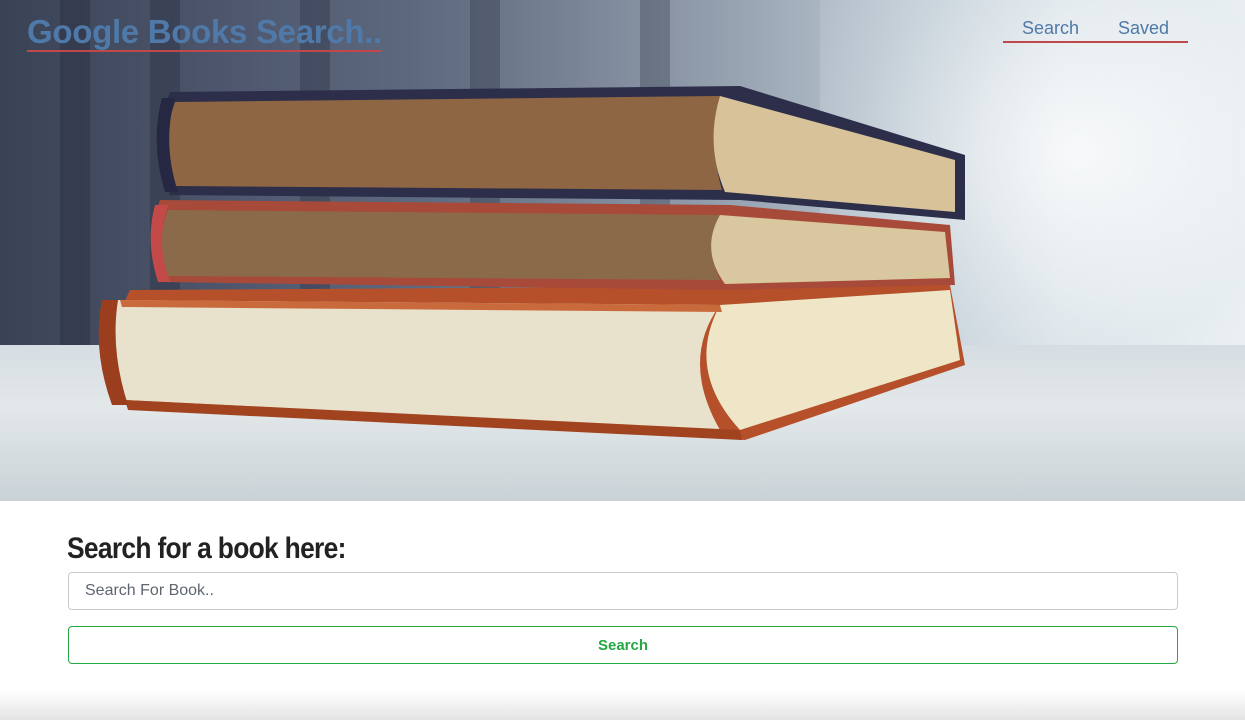  I want to click on brand-logo-link: Google Books Search.., so click(204, 33).